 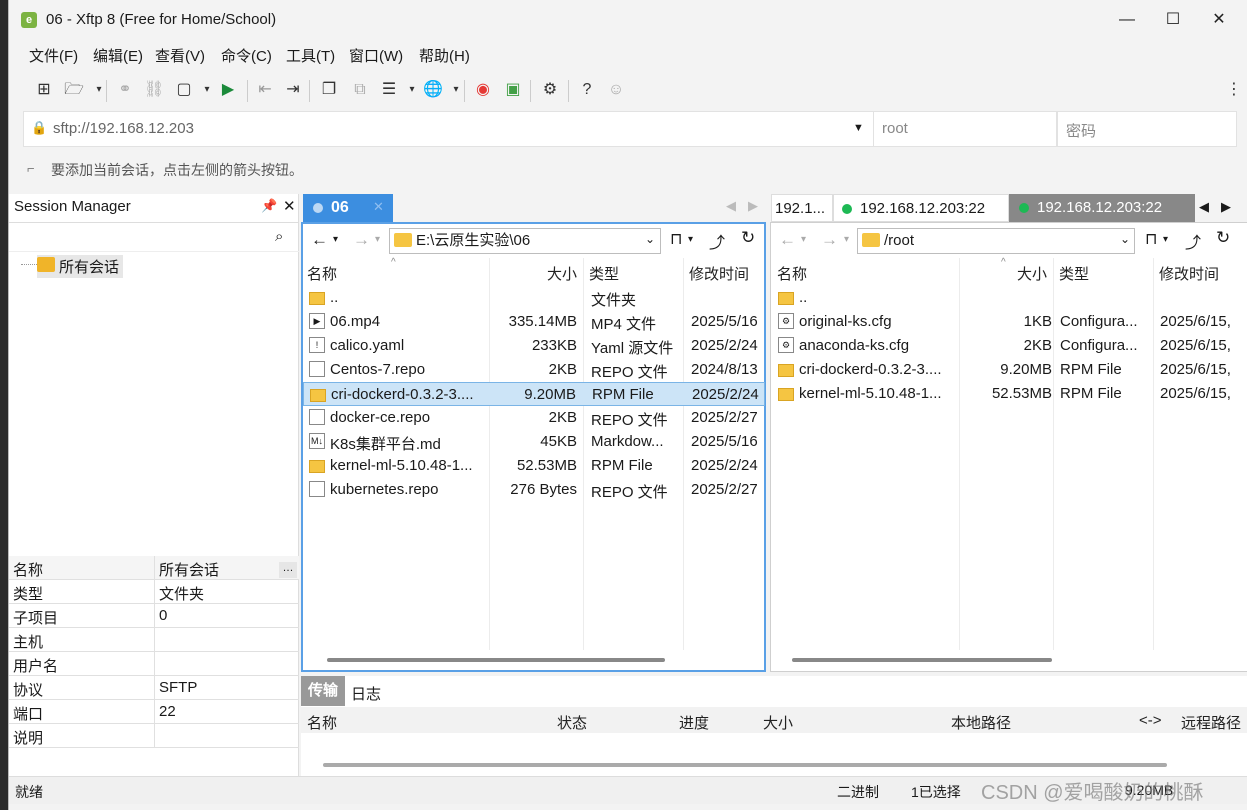 I want to click on terminal-icon: ▶, so click(x=228, y=90).